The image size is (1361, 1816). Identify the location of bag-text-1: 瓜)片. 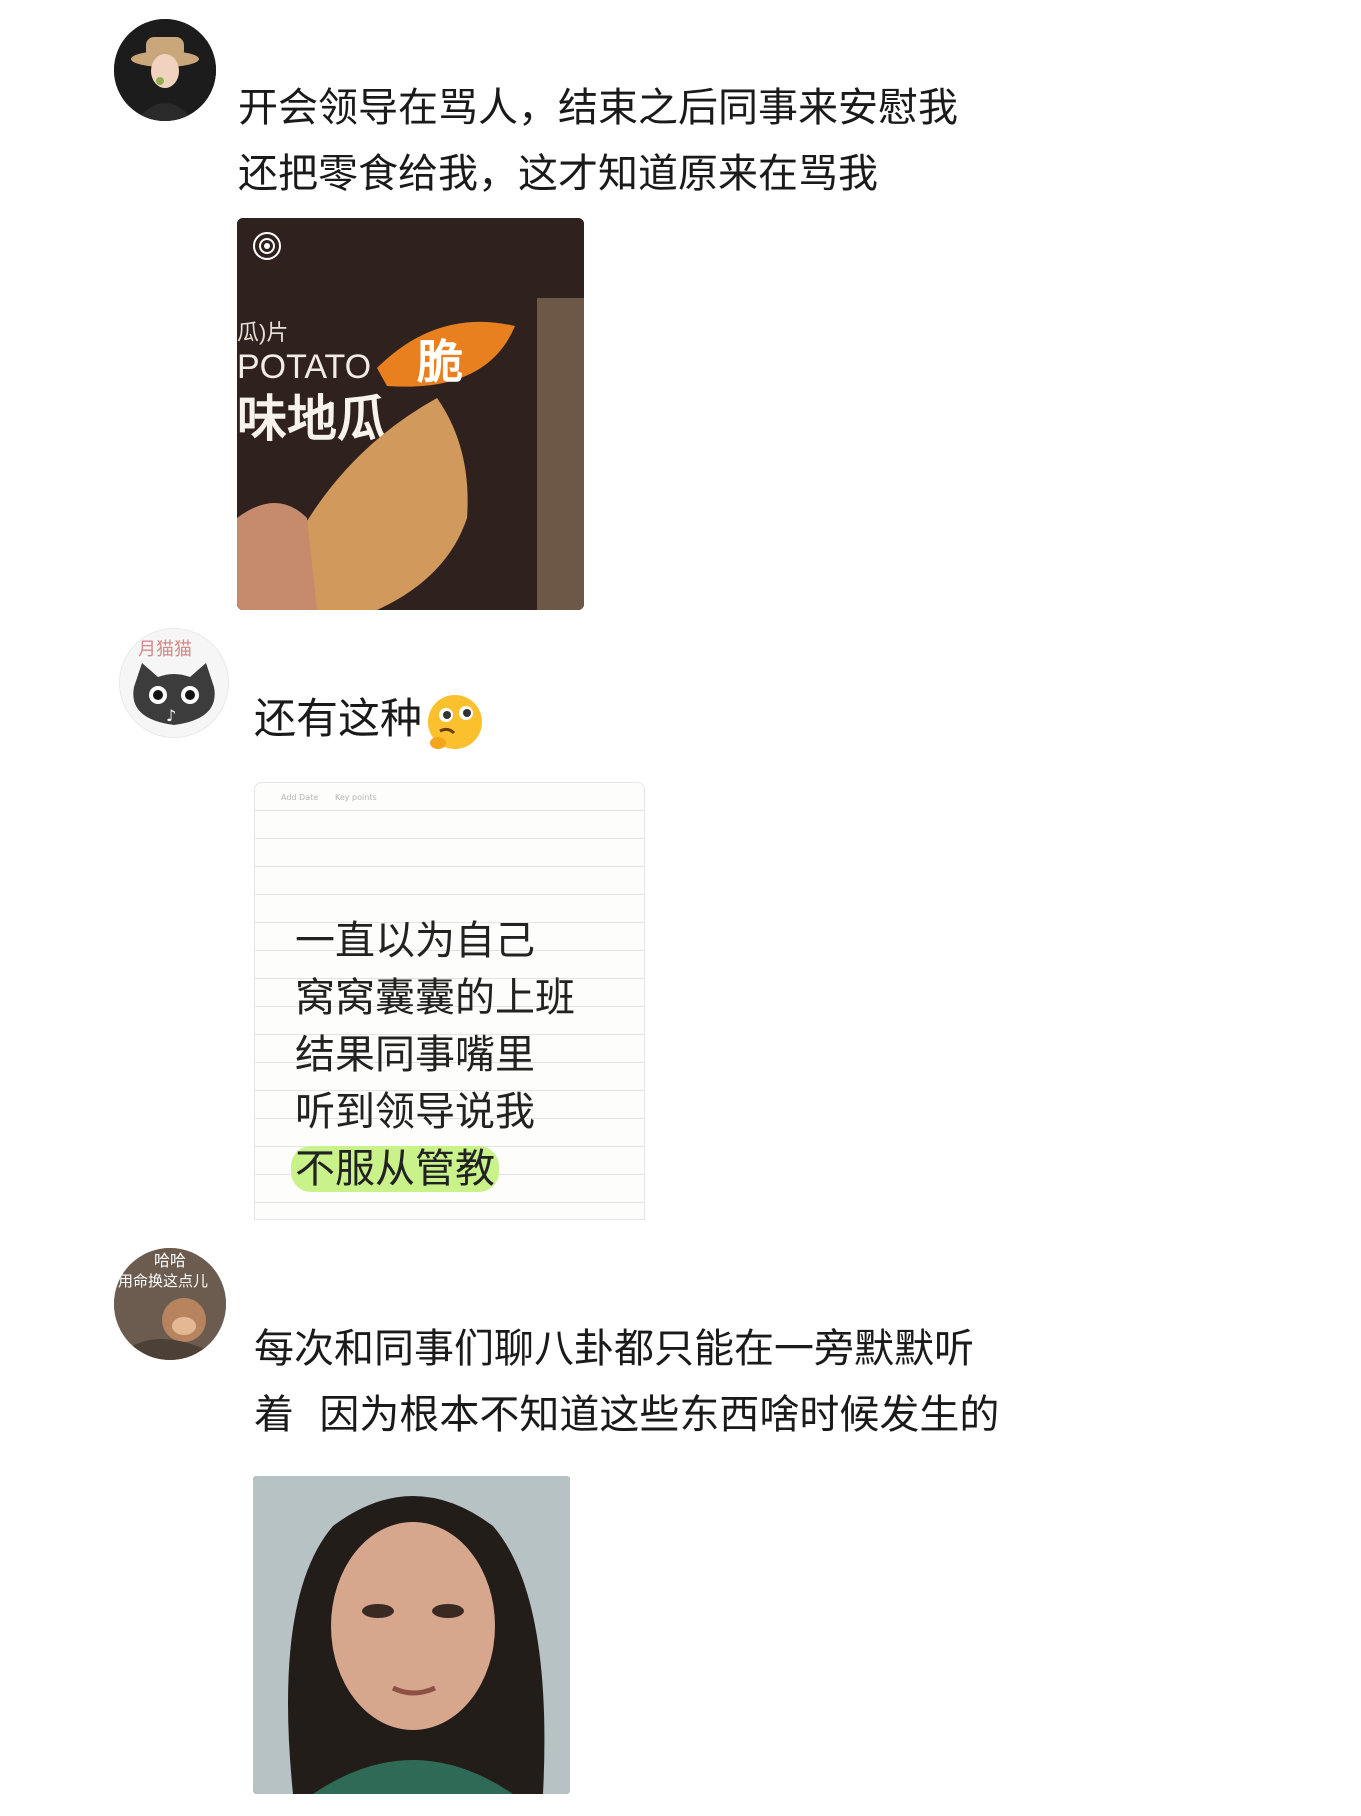
(262, 332).